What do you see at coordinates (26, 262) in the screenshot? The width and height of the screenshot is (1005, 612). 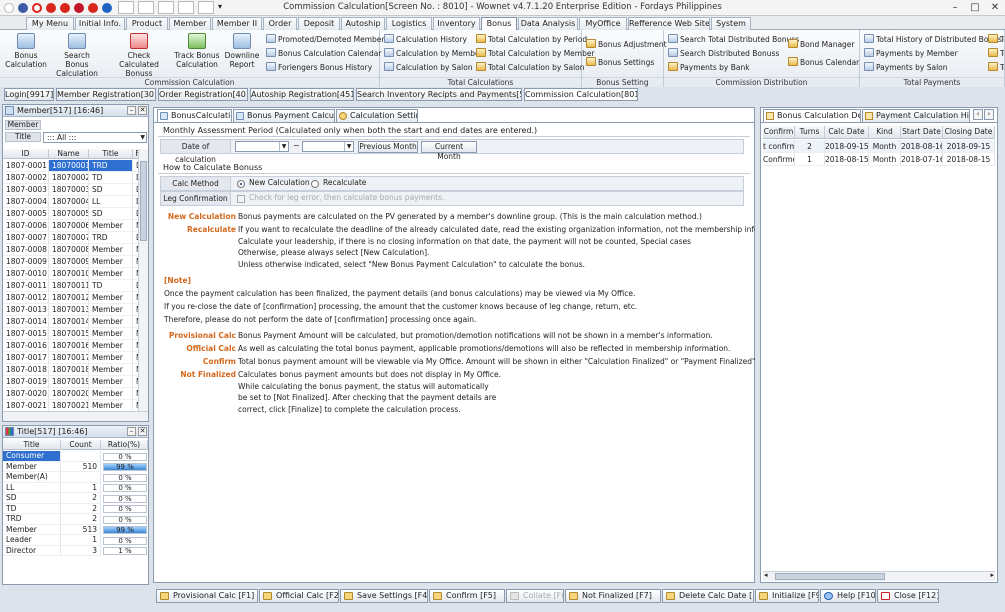 I see `table-cell: 1807-0009` at bounding box center [26, 262].